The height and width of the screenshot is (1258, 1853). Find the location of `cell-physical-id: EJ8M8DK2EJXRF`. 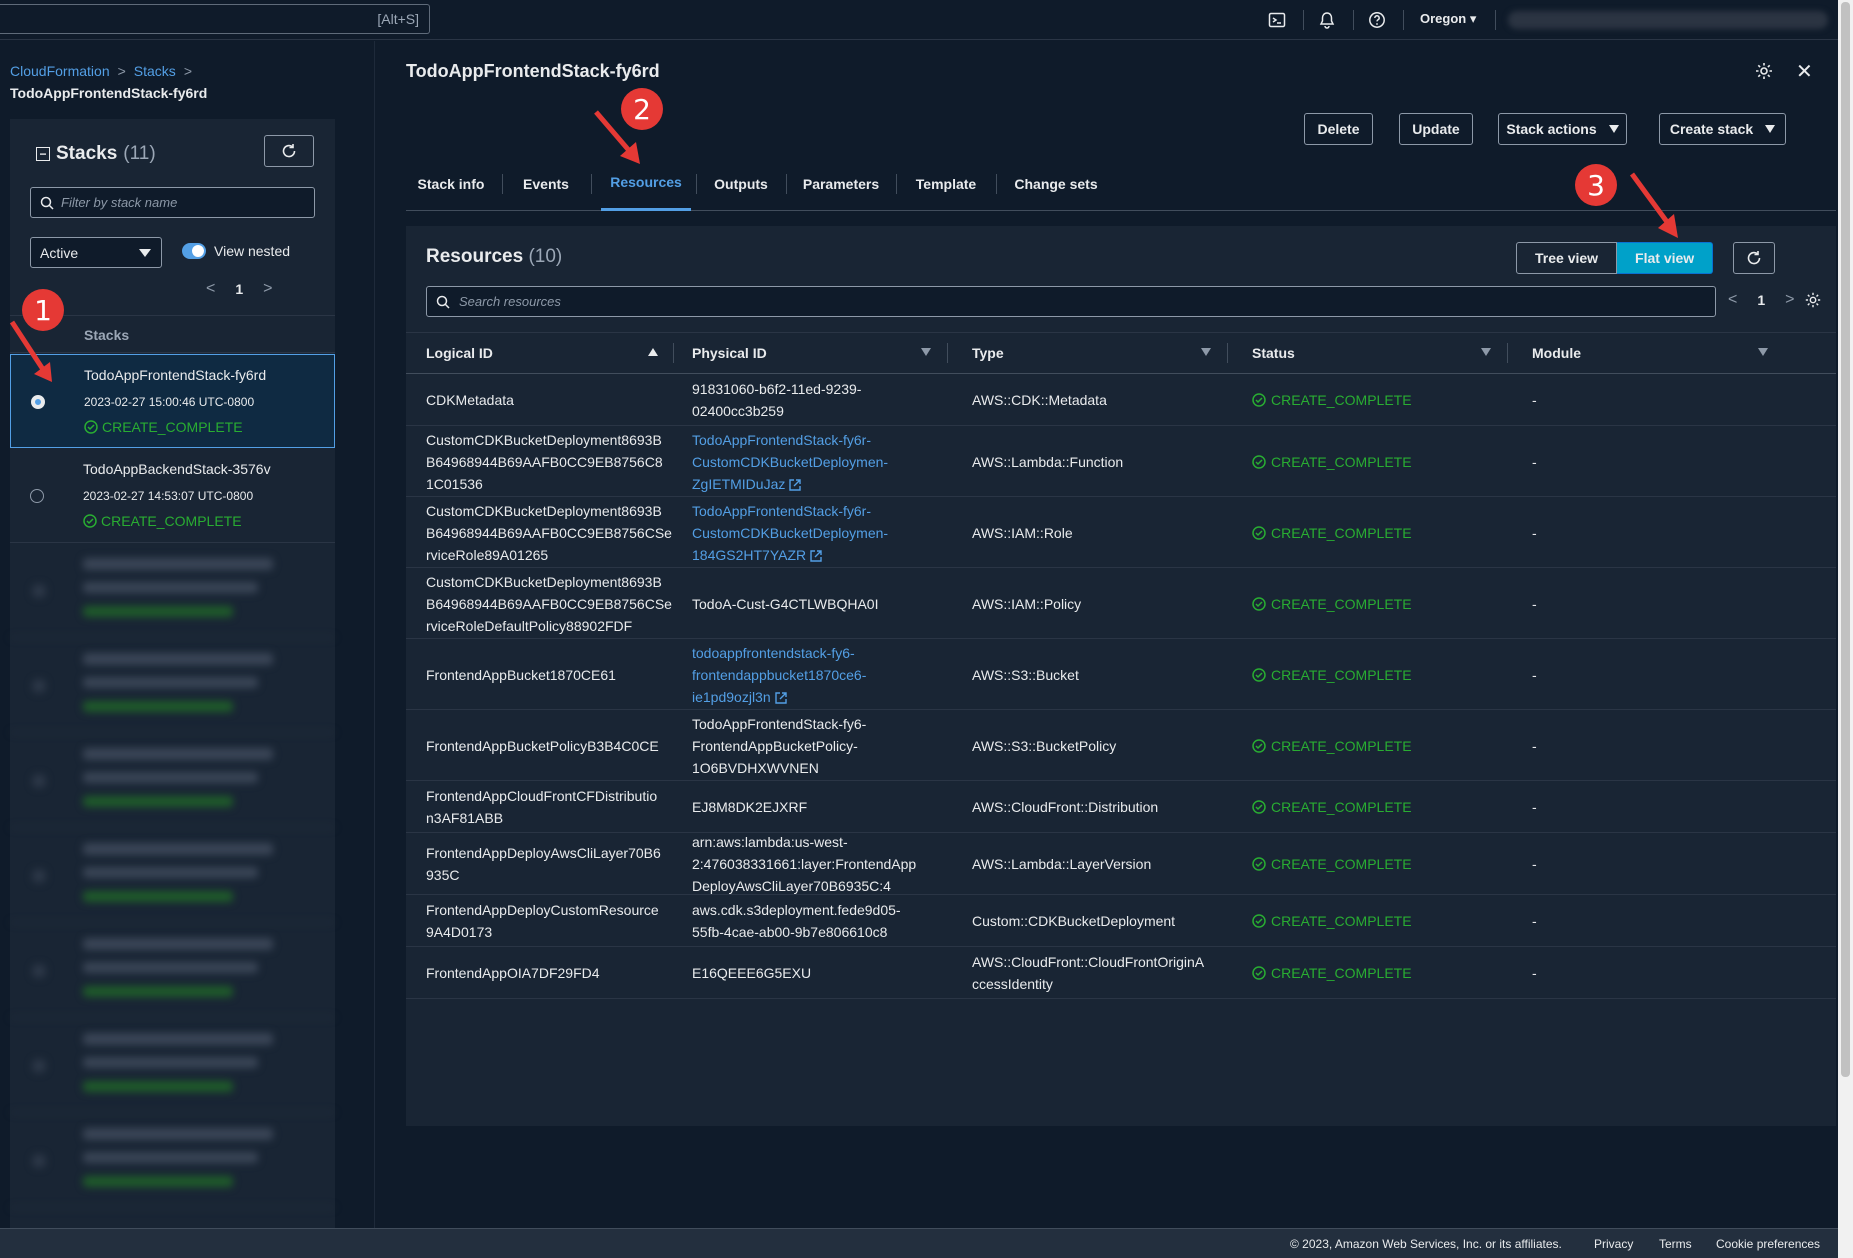

cell-physical-id: EJ8M8DK2EJXRF is located at coordinates (750, 807).